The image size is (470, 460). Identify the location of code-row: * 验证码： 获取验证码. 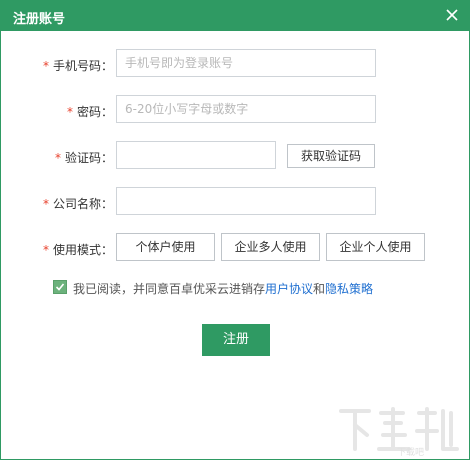
(235, 157).